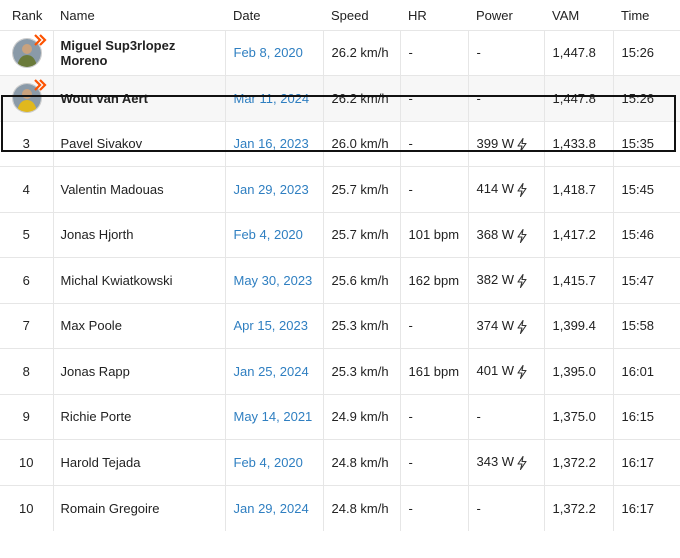  What do you see at coordinates (495, 371) in the screenshot?
I see `power-value: 401 W` at bounding box center [495, 371].